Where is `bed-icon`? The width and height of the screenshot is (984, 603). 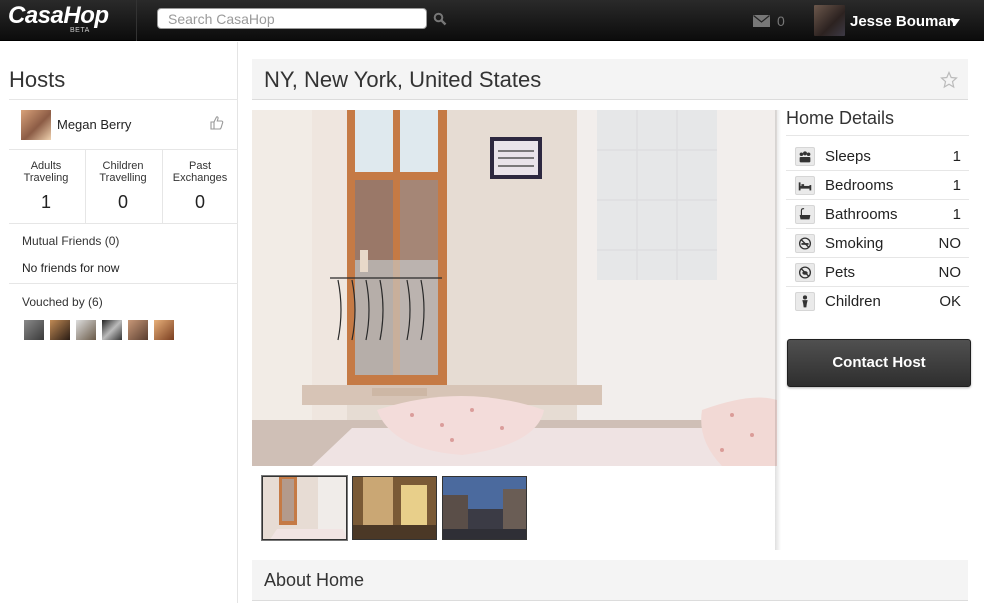 bed-icon is located at coordinates (805, 185).